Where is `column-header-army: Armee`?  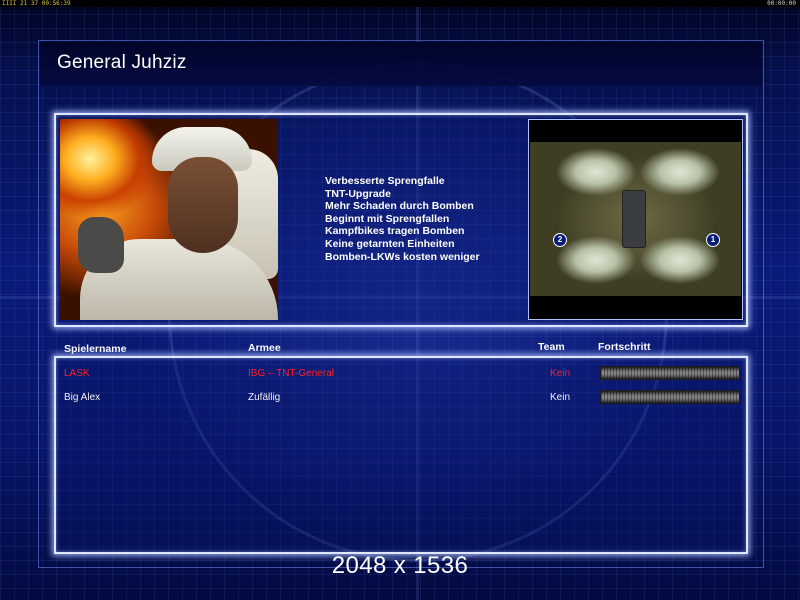
column-header-army: Armee is located at coordinates (264, 348).